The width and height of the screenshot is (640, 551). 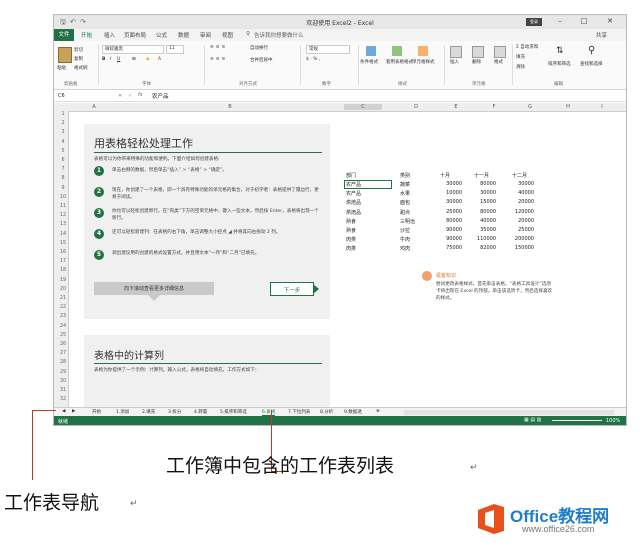 I want to click on table-cell: 三明治, so click(x=407, y=221).